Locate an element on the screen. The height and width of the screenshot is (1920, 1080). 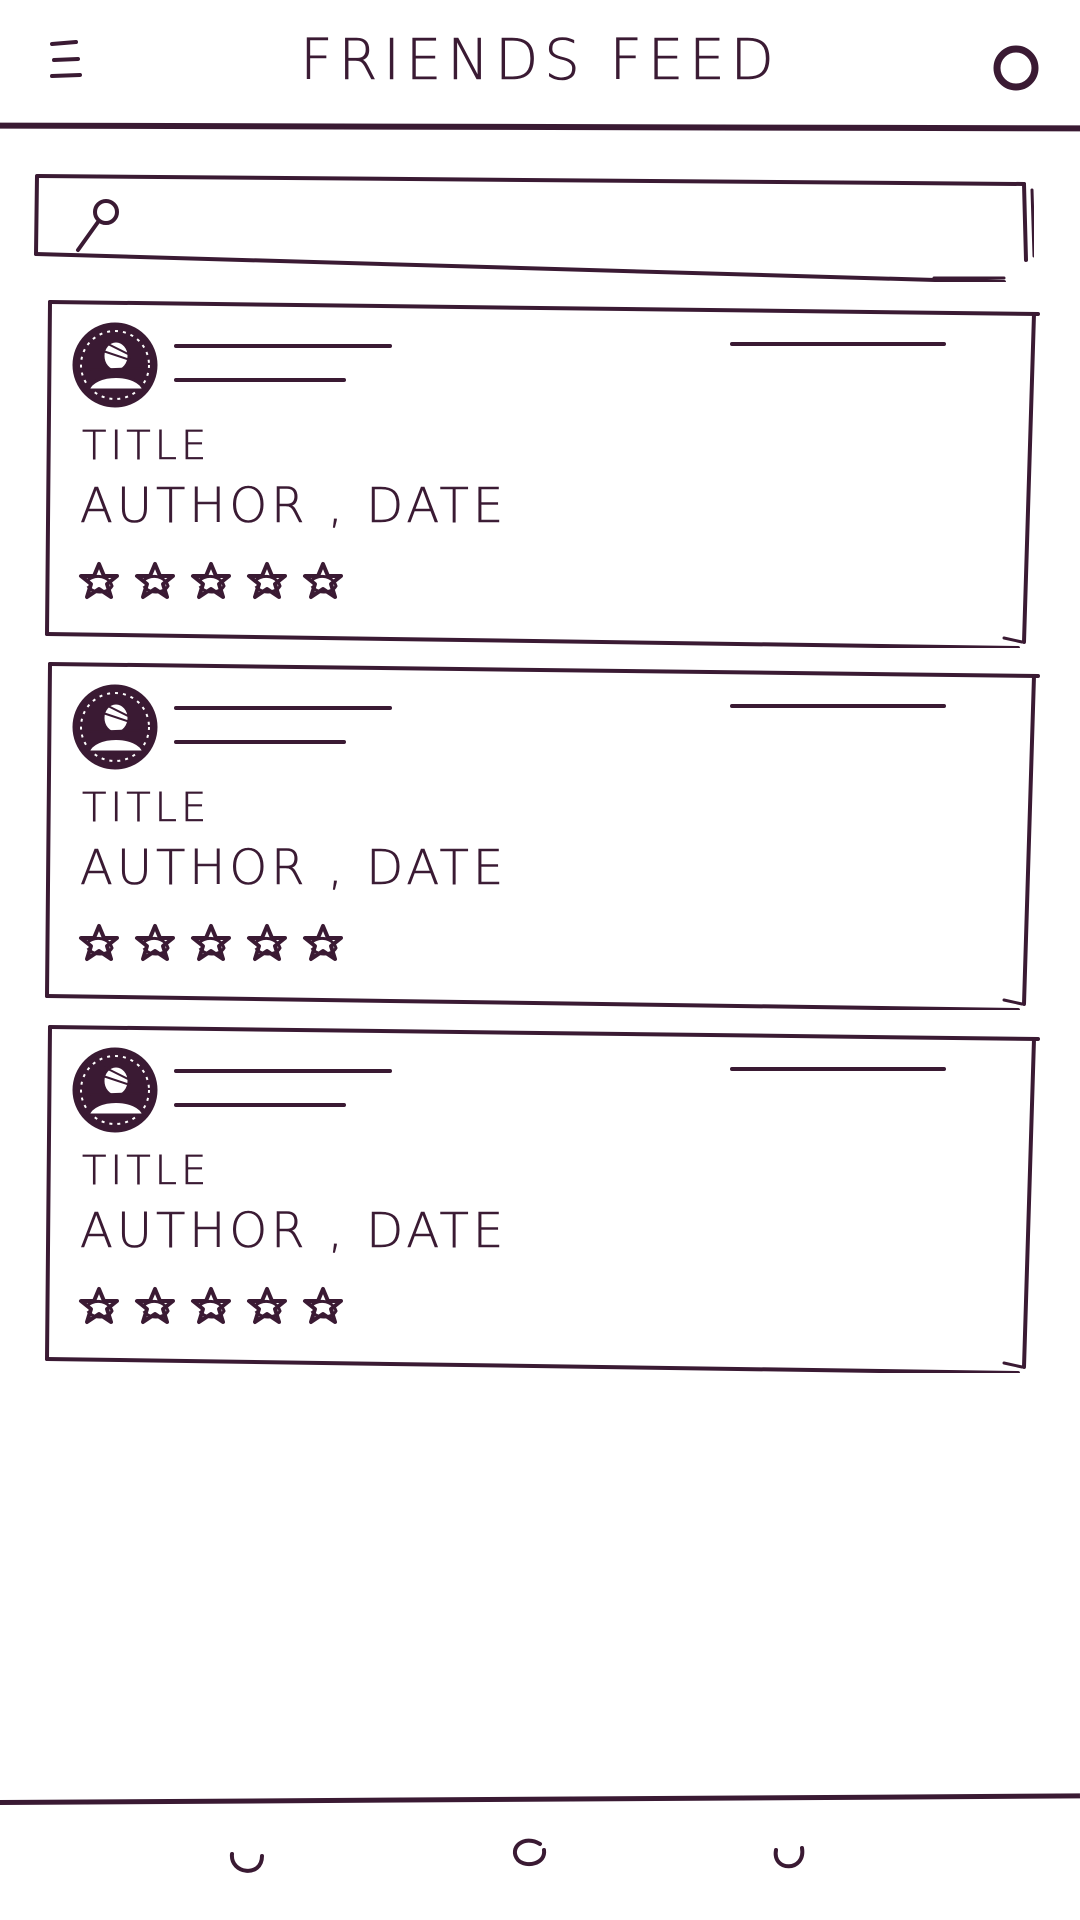
search-bar is located at coordinates (534, 226).